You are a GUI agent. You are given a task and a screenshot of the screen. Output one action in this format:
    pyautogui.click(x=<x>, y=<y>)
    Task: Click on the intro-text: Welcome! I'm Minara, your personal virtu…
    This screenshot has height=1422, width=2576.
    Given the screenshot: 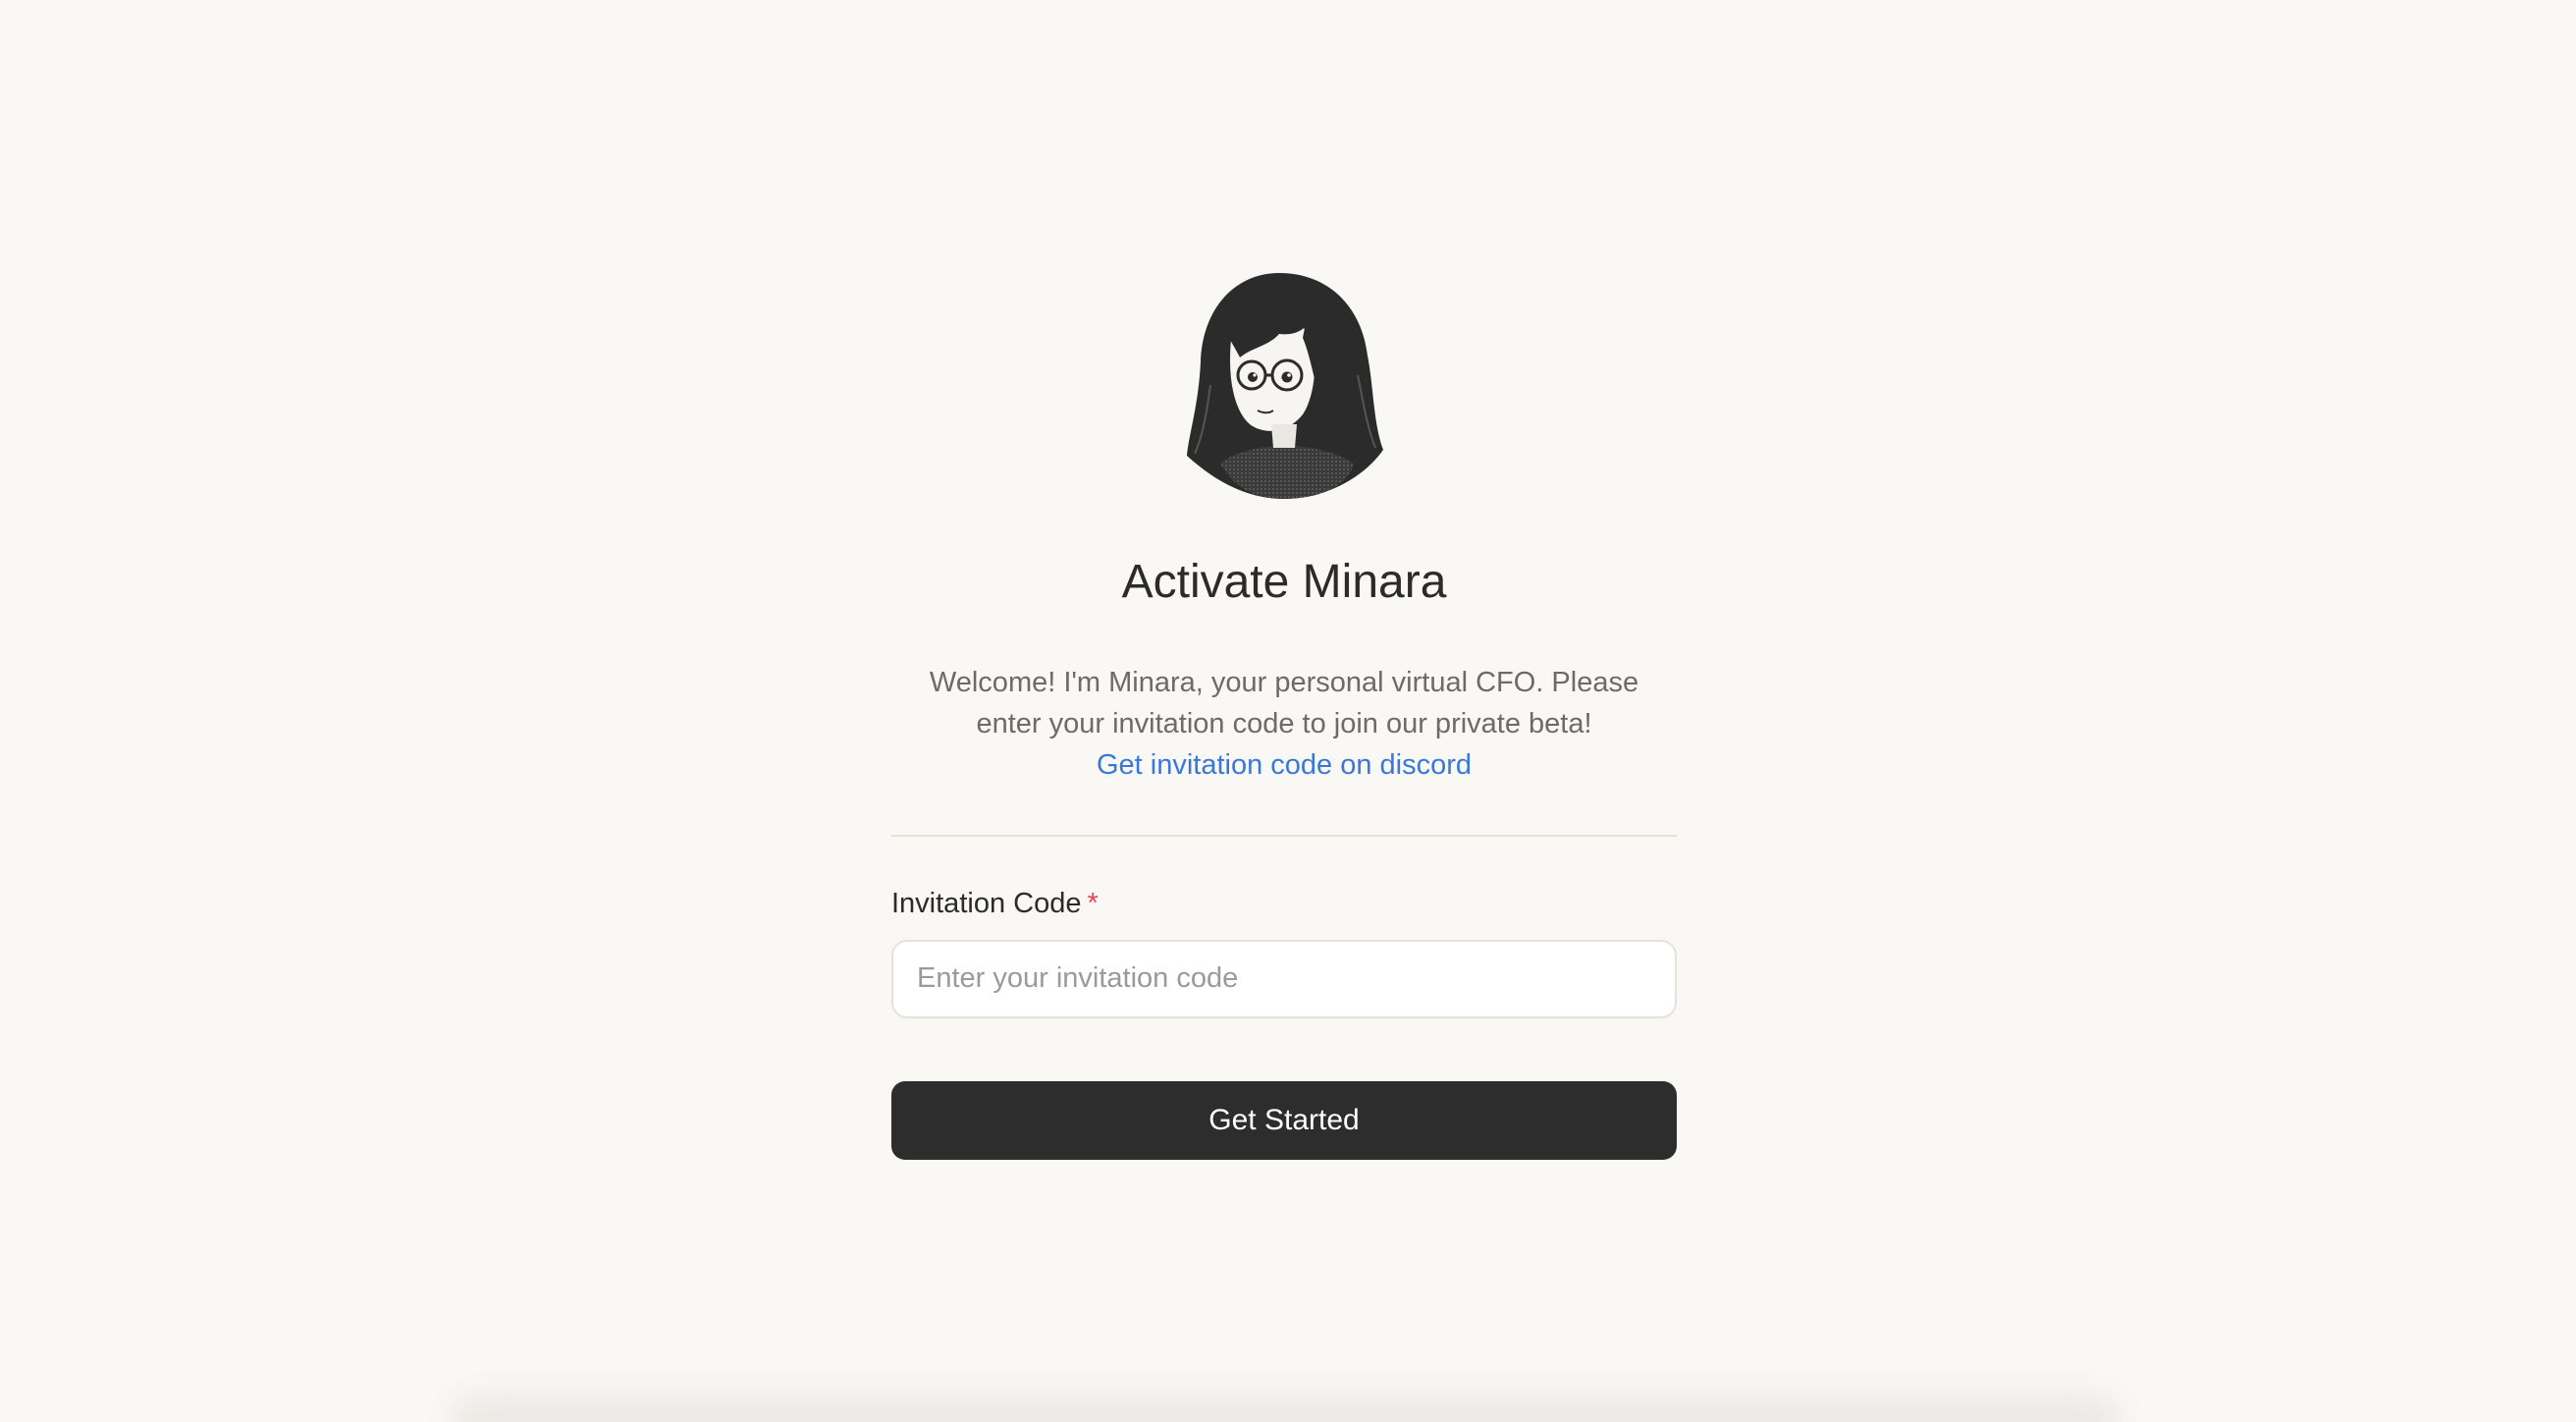 What is the action you would take?
    pyautogui.click(x=1284, y=703)
    